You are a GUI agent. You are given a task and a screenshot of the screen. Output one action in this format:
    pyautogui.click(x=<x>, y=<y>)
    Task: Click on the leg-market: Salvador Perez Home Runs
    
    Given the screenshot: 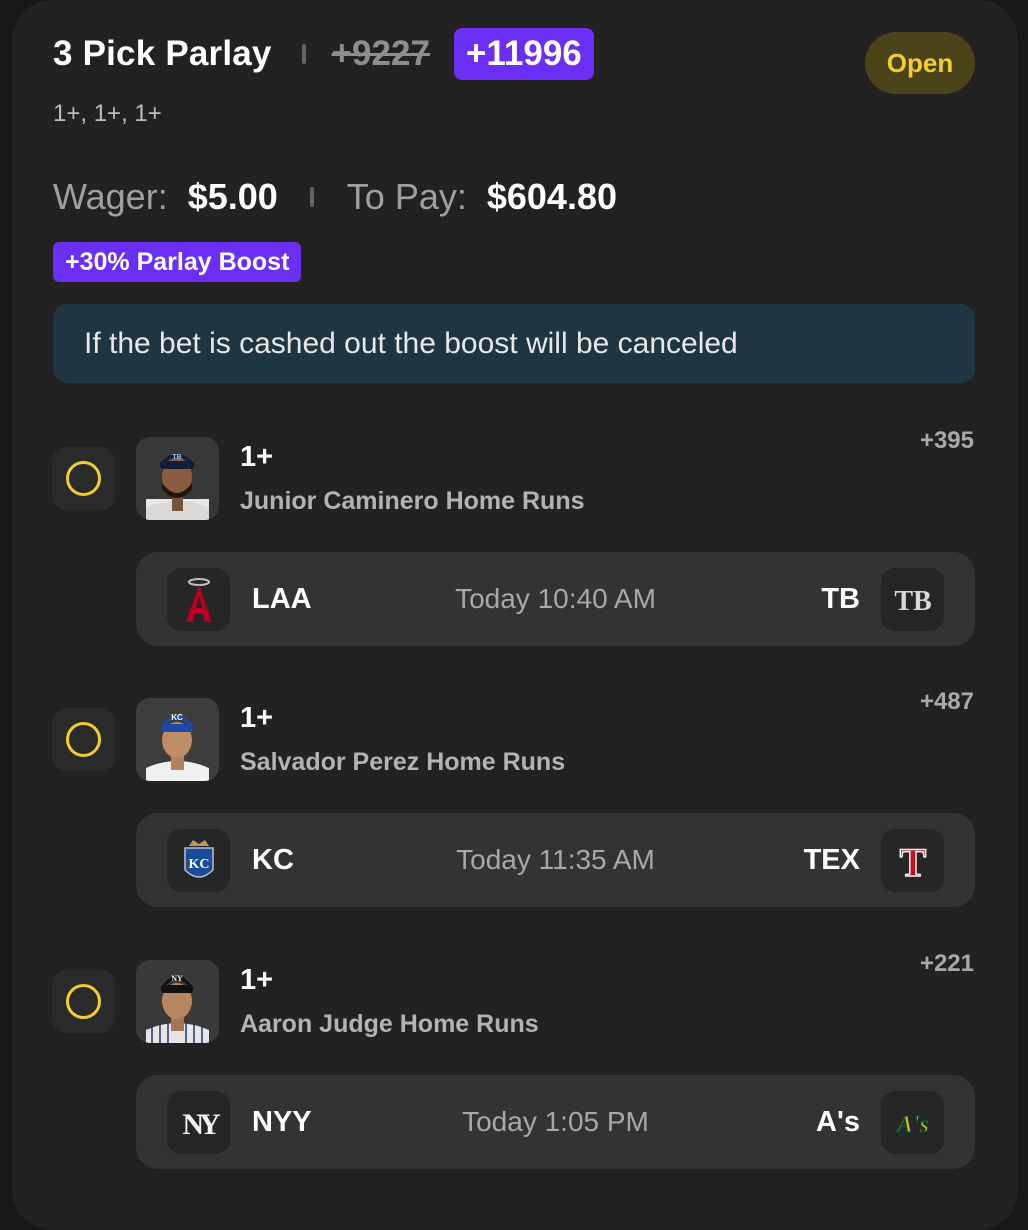 What is the action you would take?
    pyautogui.click(x=403, y=762)
    